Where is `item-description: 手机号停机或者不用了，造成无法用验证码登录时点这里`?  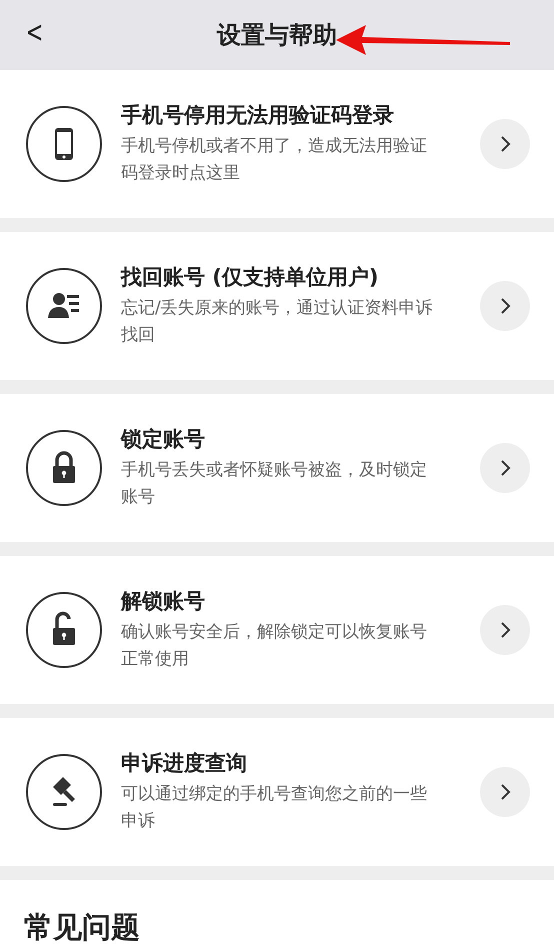 item-description: 手机号停机或者不用了，造成无法用验证码登录时点这里 is located at coordinates (274, 160).